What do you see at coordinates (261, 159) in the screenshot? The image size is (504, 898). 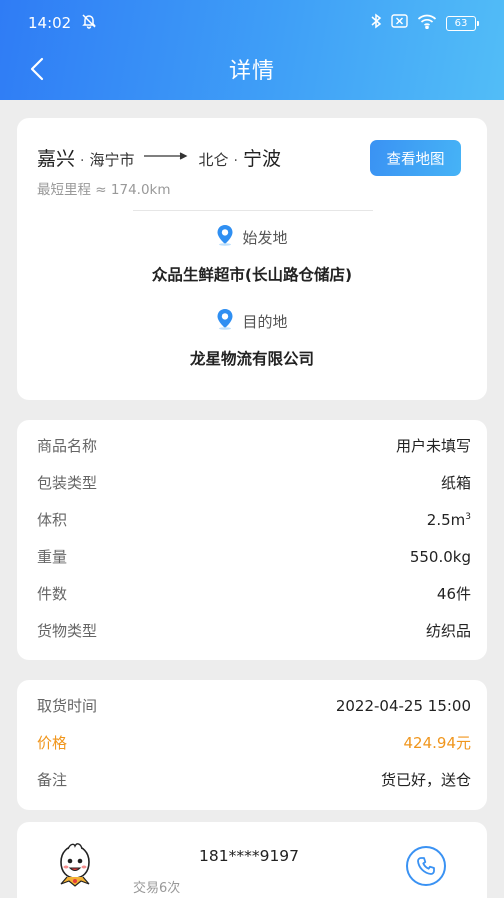 I see `dest-city: 宁波` at bounding box center [261, 159].